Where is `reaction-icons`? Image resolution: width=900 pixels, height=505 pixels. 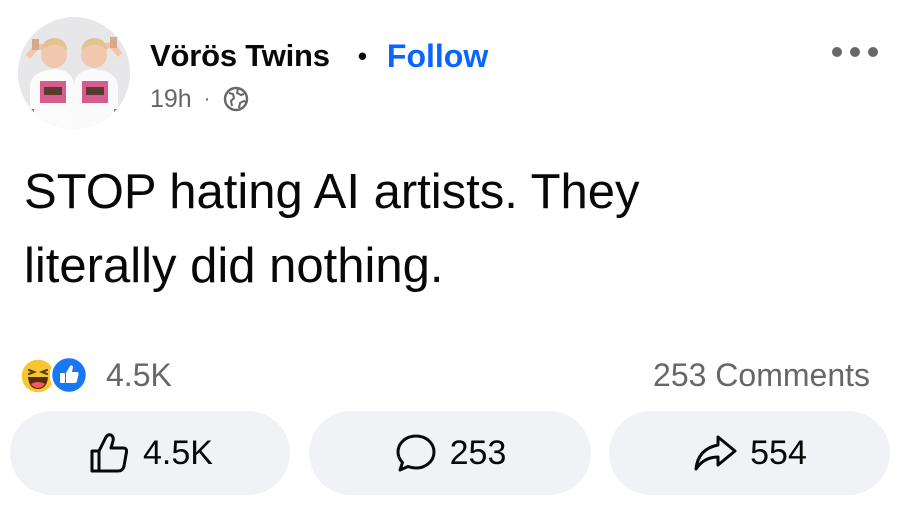 reaction-icons is located at coordinates (59, 375).